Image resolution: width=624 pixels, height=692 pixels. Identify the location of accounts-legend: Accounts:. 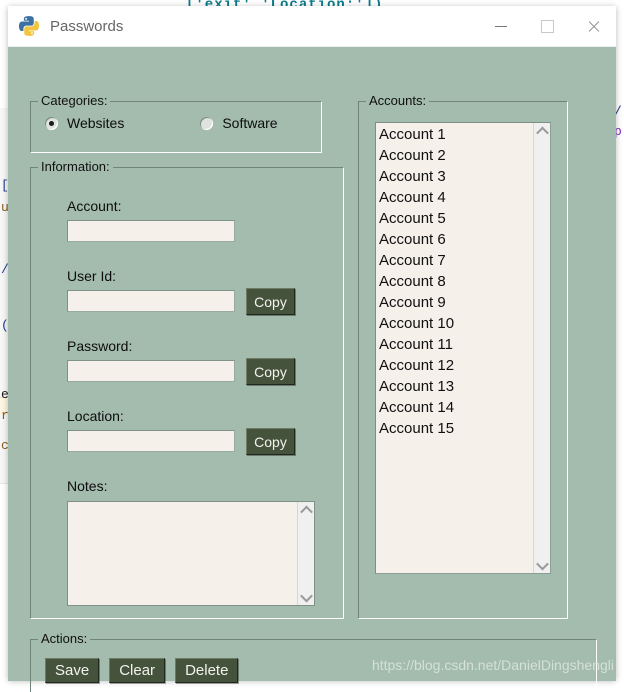
(398, 100).